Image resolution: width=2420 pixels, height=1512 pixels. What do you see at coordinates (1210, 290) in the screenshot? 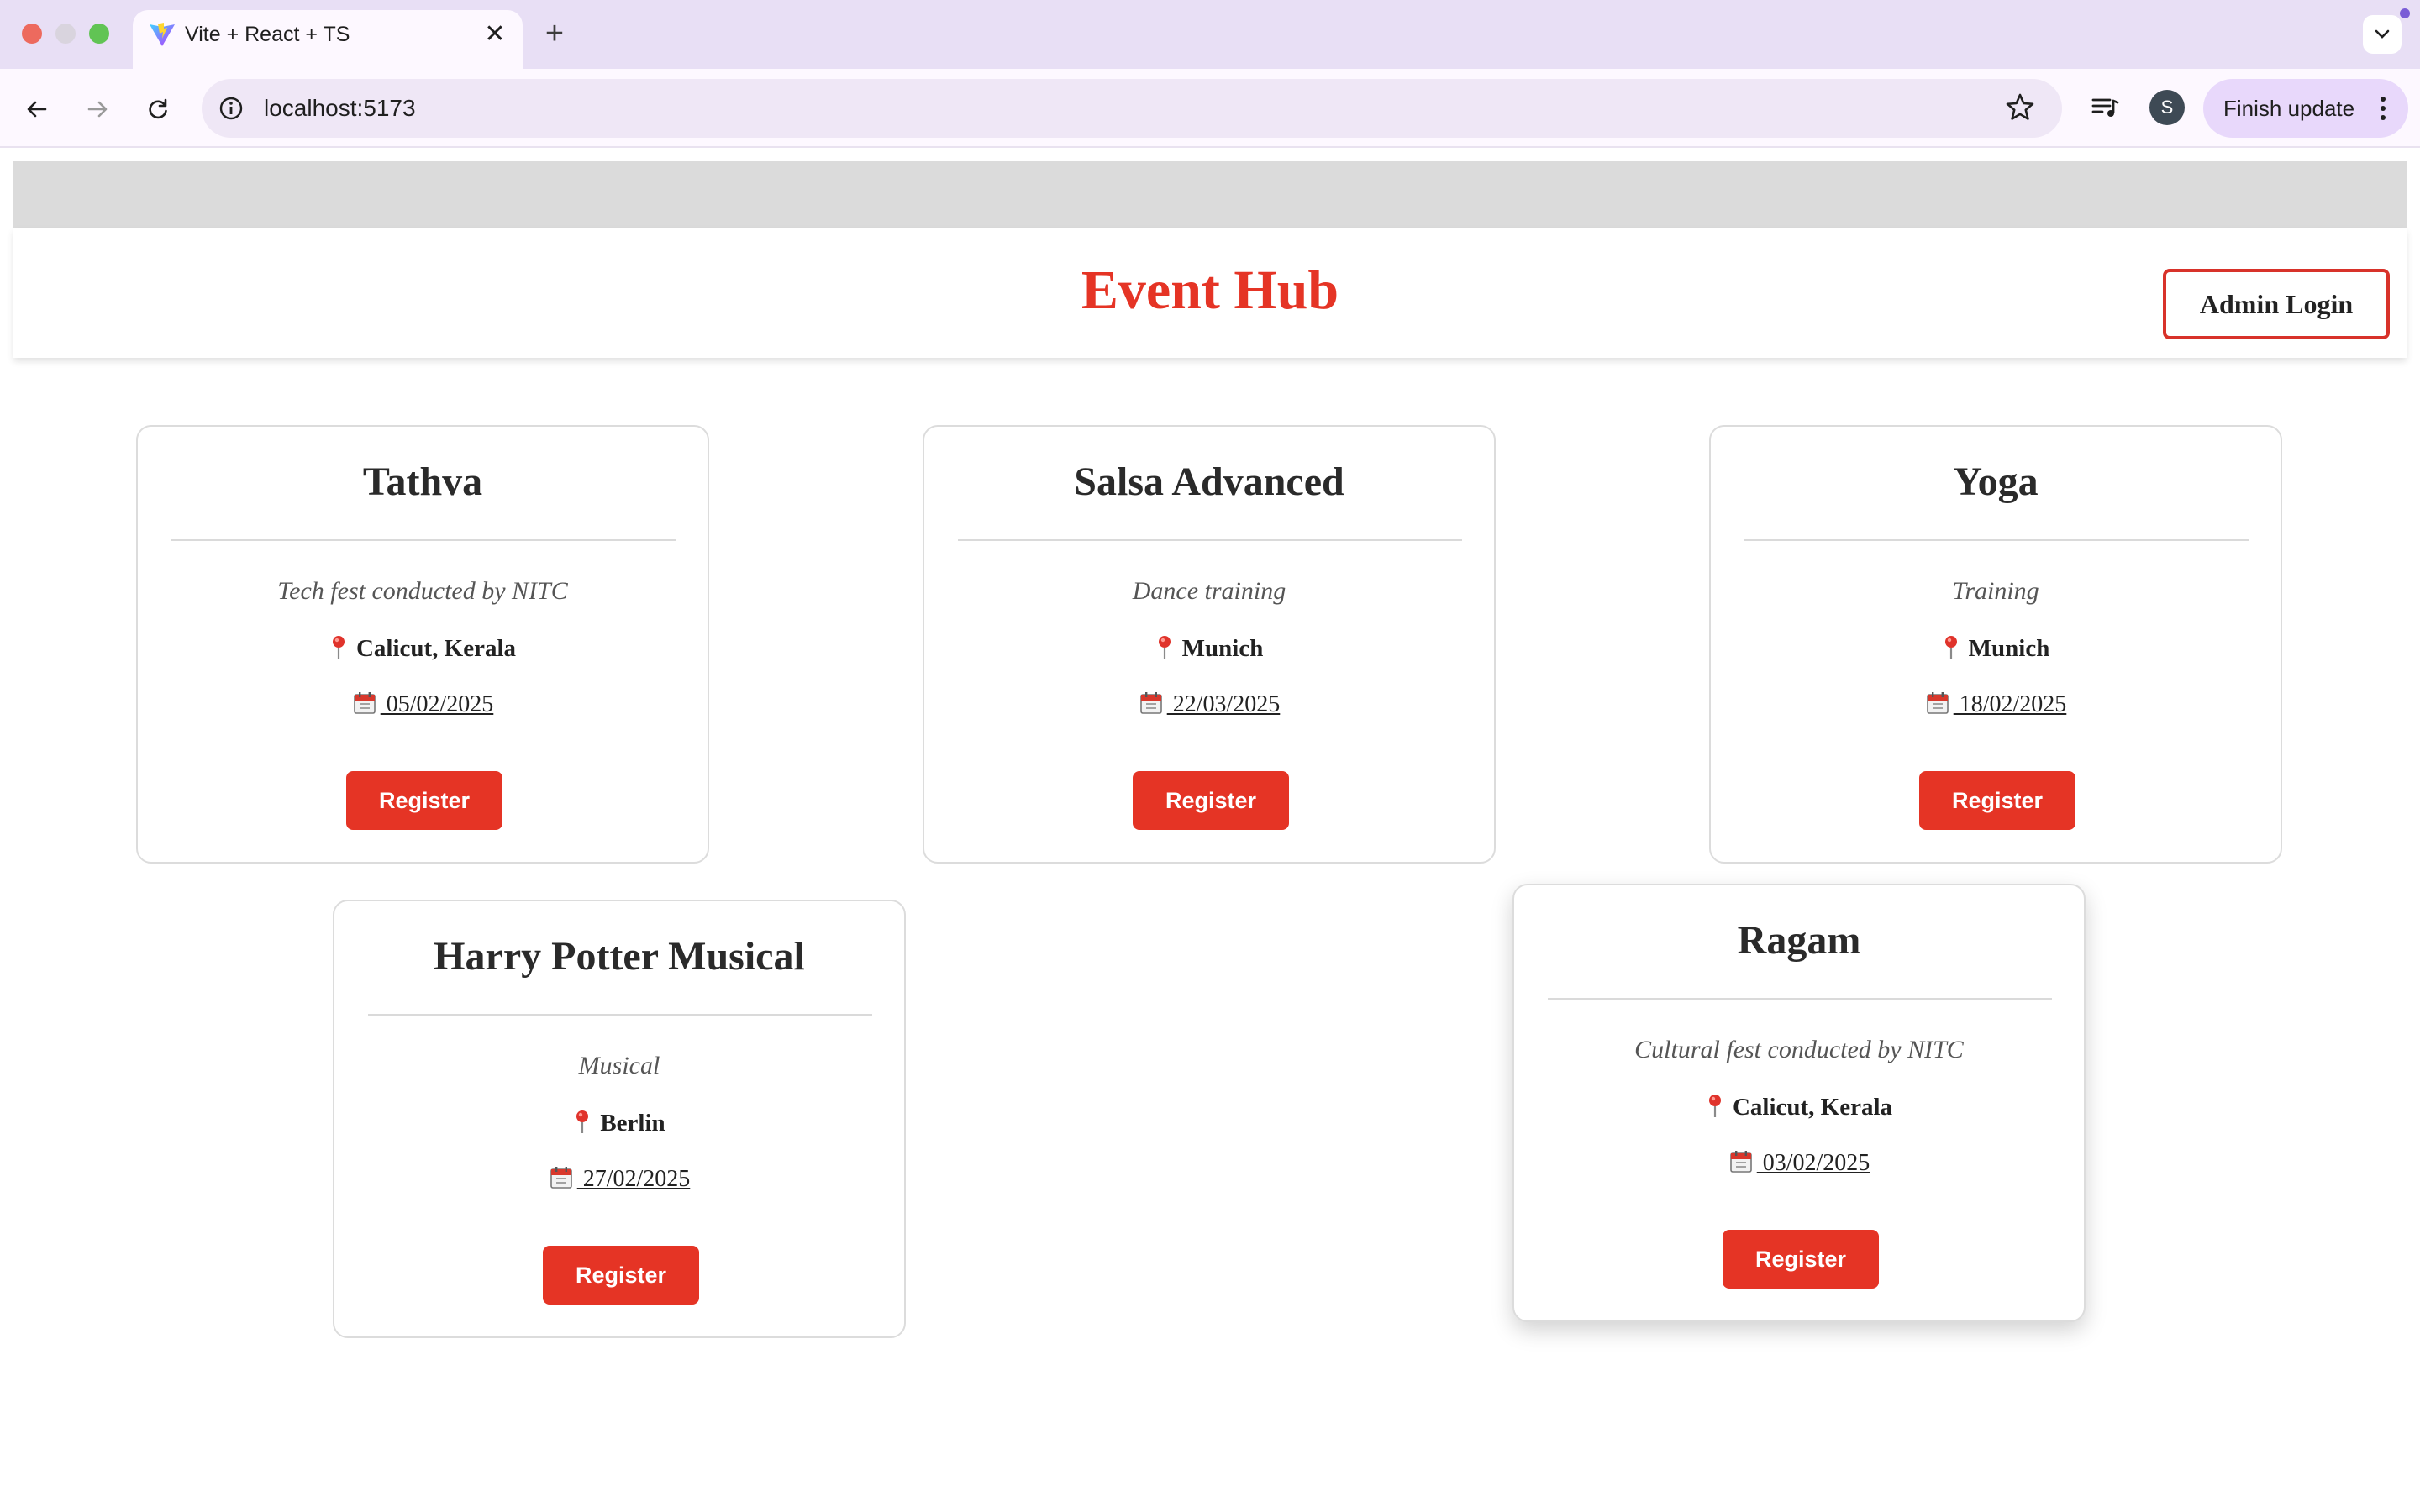
I see `page-title: Event Hub` at bounding box center [1210, 290].